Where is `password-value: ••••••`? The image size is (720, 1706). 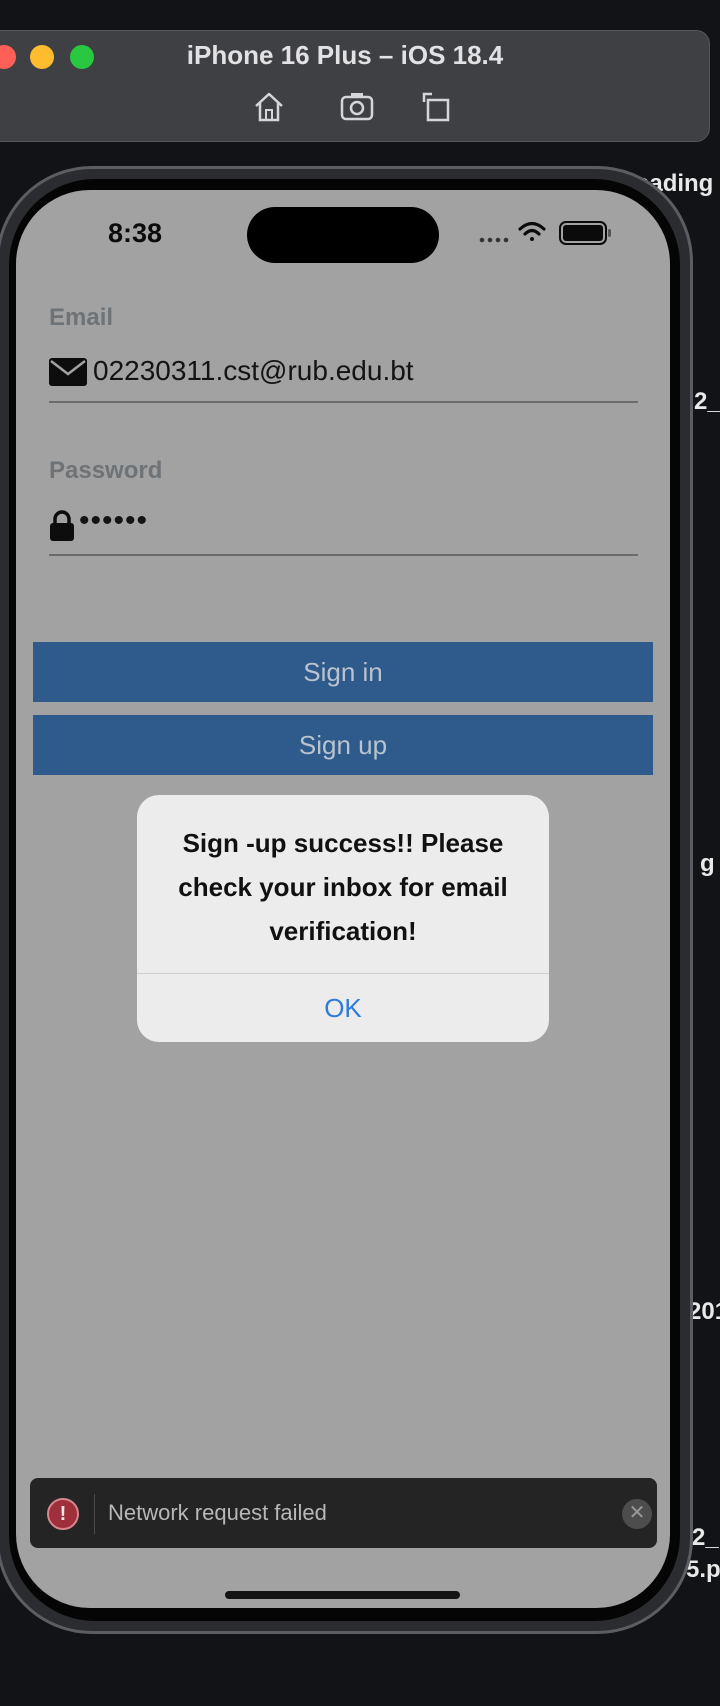
password-value: •••••• is located at coordinates (114, 520).